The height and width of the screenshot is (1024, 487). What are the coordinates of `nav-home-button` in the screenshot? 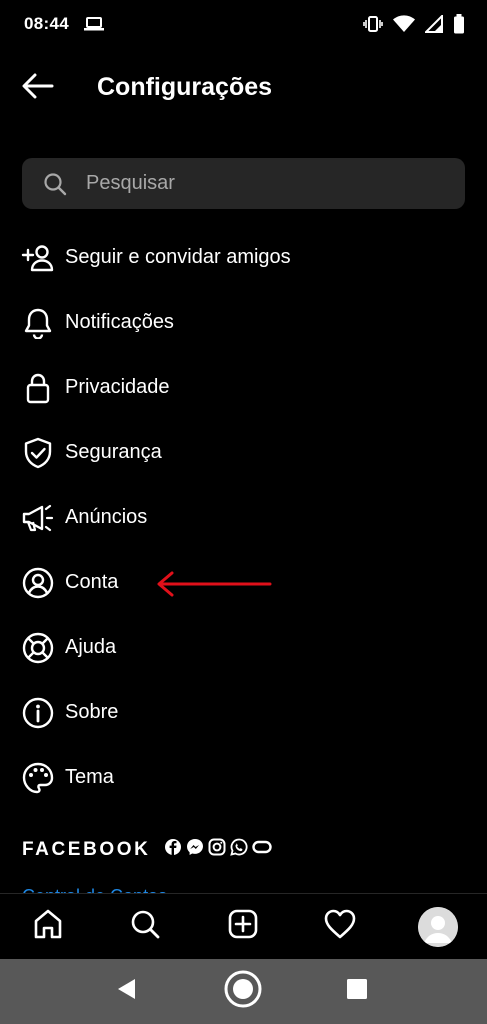 It's located at (48, 926).